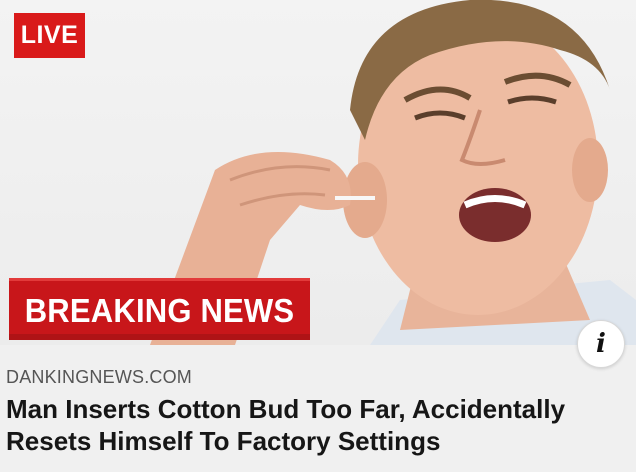  I want to click on breaking-news-banner: BREAKING NEWS, so click(159, 309).